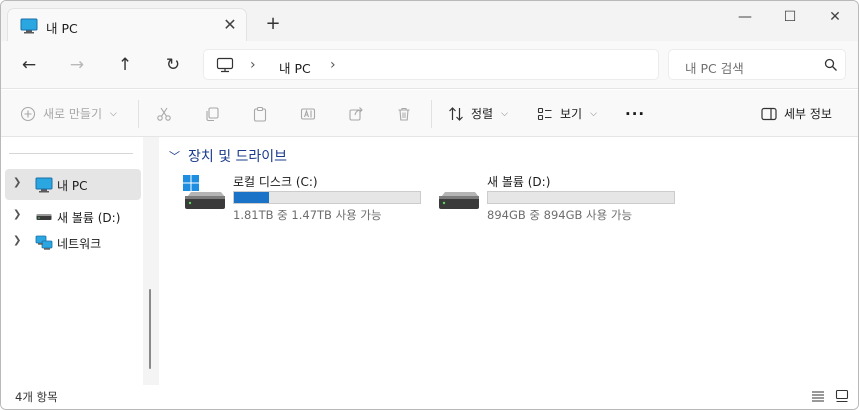 Image resolution: width=859 pixels, height=410 pixels. I want to click on details-pane-icon, so click(769, 114).